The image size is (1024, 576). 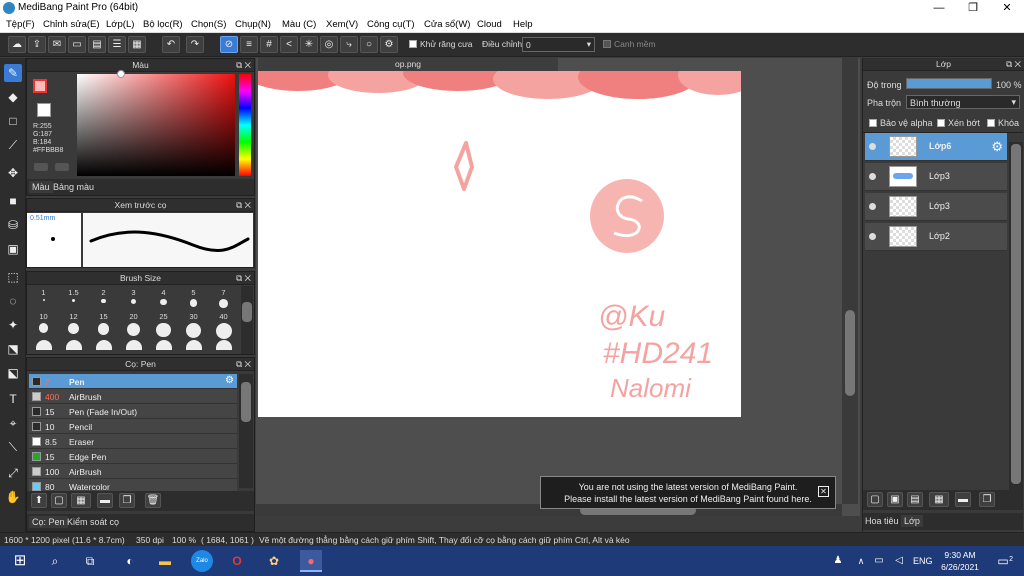 I want to click on duplicate-icon: ❐, so click(x=127, y=500).